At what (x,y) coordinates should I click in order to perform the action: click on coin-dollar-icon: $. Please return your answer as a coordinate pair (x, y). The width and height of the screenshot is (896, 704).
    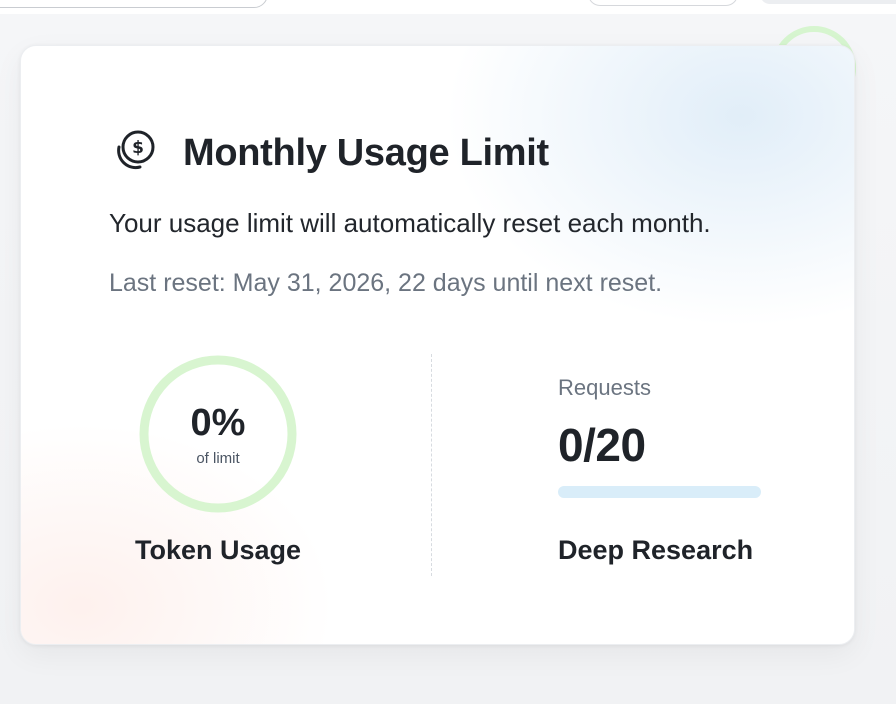
    Looking at the image, I should click on (136, 150).